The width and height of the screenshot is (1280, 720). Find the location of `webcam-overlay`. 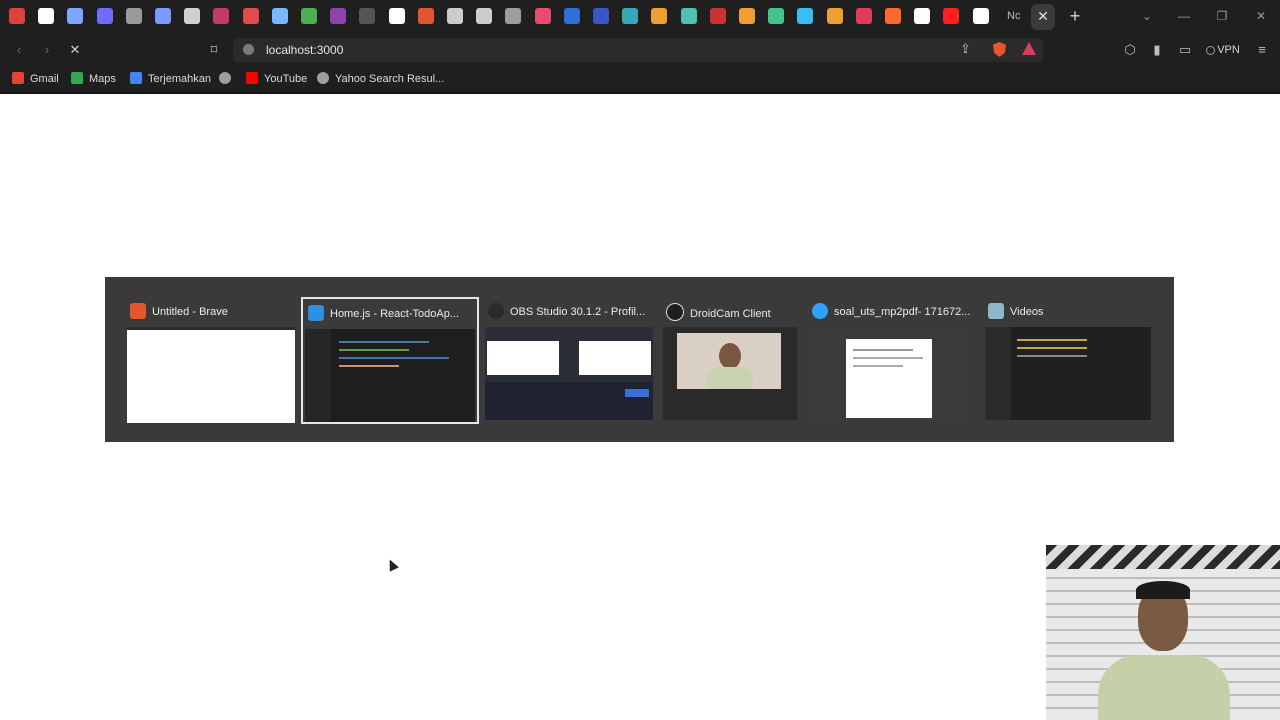

webcam-overlay is located at coordinates (1163, 632).